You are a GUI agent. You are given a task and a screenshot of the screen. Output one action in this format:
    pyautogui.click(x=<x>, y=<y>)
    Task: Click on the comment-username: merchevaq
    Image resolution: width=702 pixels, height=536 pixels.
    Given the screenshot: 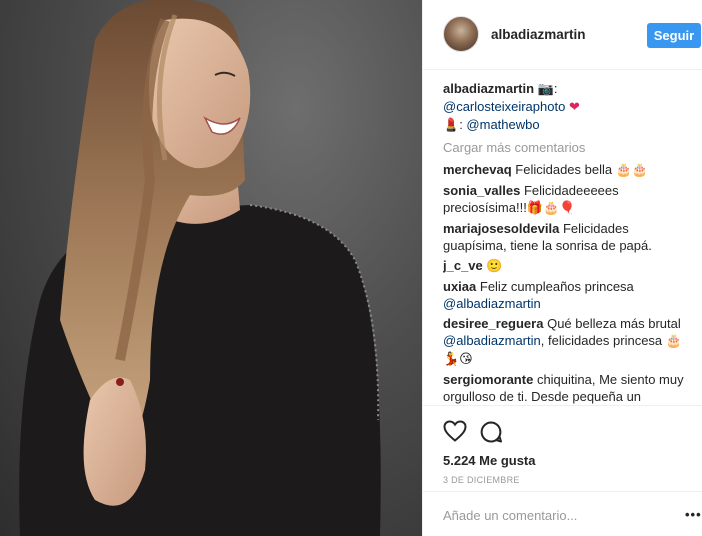 What is the action you would take?
    pyautogui.click(x=477, y=169)
    